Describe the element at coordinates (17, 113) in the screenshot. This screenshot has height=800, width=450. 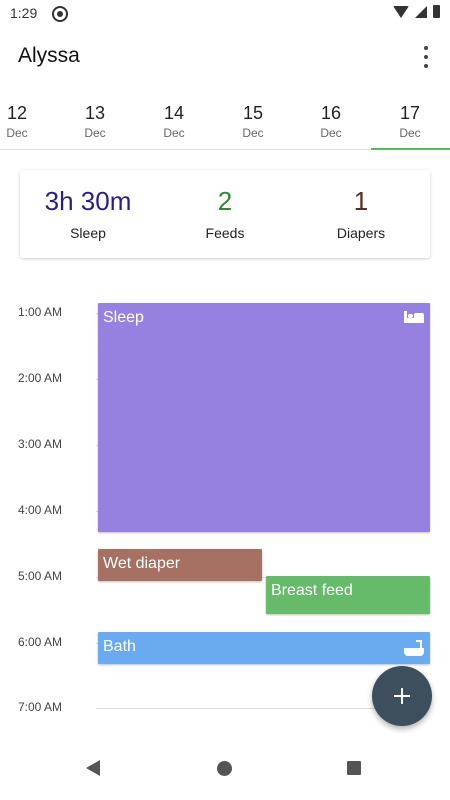
I see `date-day: 12` at that location.